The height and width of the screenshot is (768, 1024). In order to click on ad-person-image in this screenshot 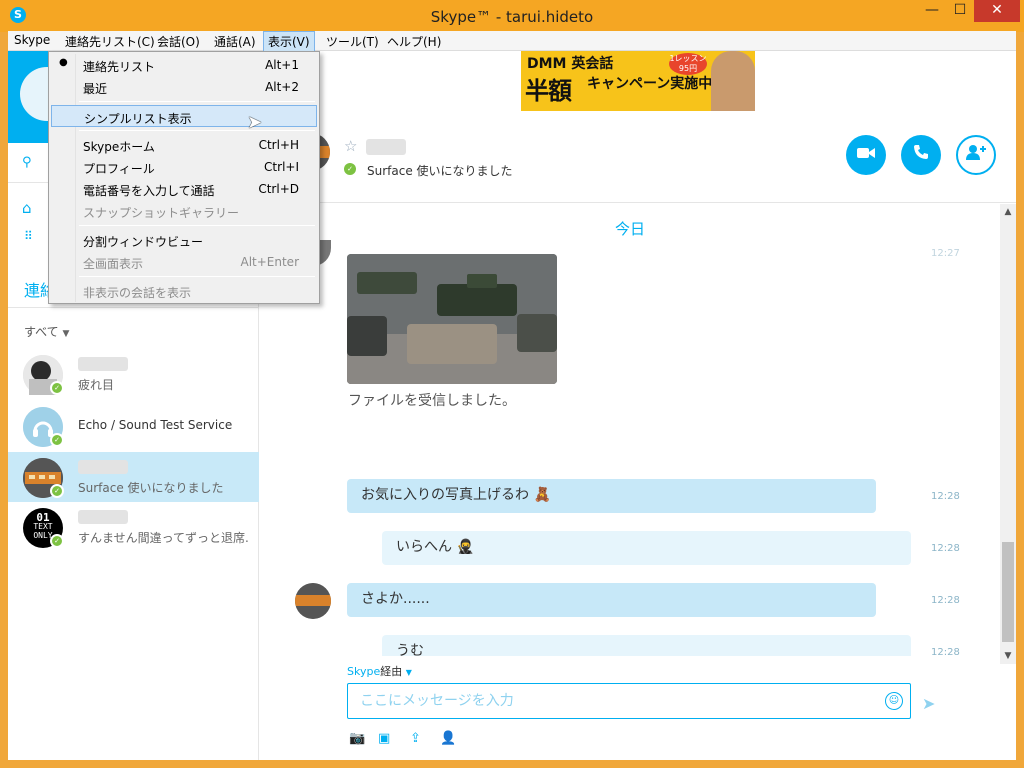, I will do `click(733, 81)`.